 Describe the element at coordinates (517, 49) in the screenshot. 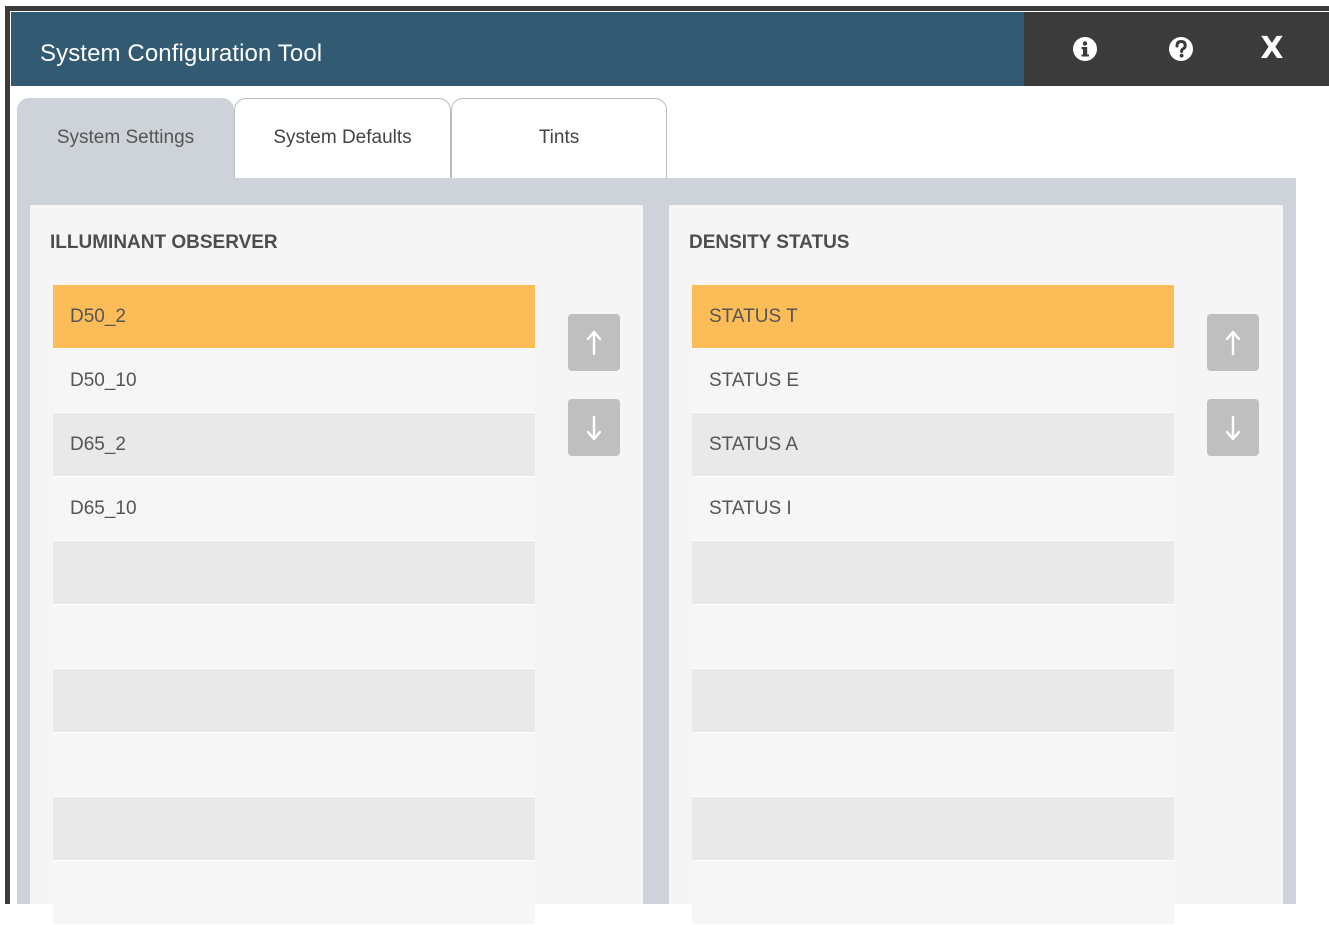

I see `title-bar: System Configuration Tool` at that location.